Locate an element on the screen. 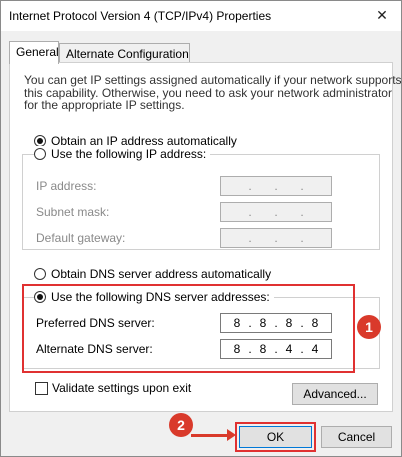  dns-auto-radio-row: Obtain DNS server address automatically is located at coordinates (152, 274).